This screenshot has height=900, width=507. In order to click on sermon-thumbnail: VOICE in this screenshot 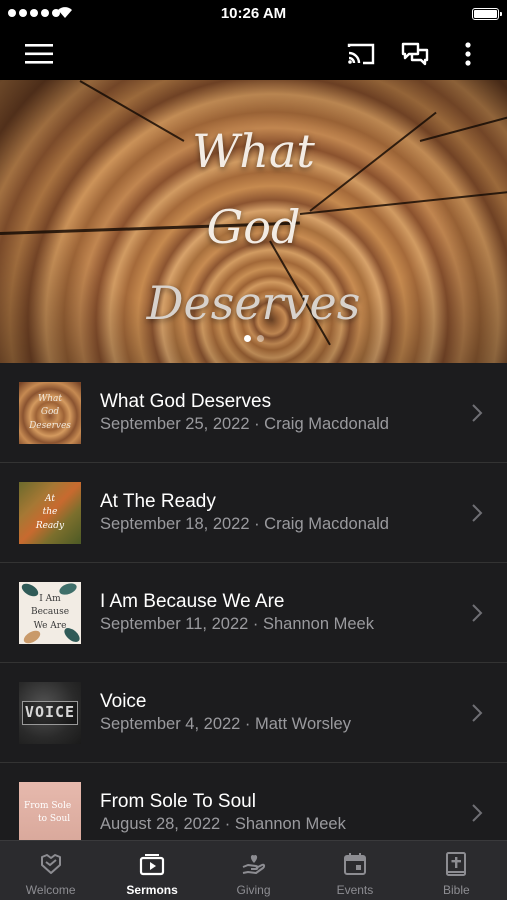, I will do `click(50, 713)`.